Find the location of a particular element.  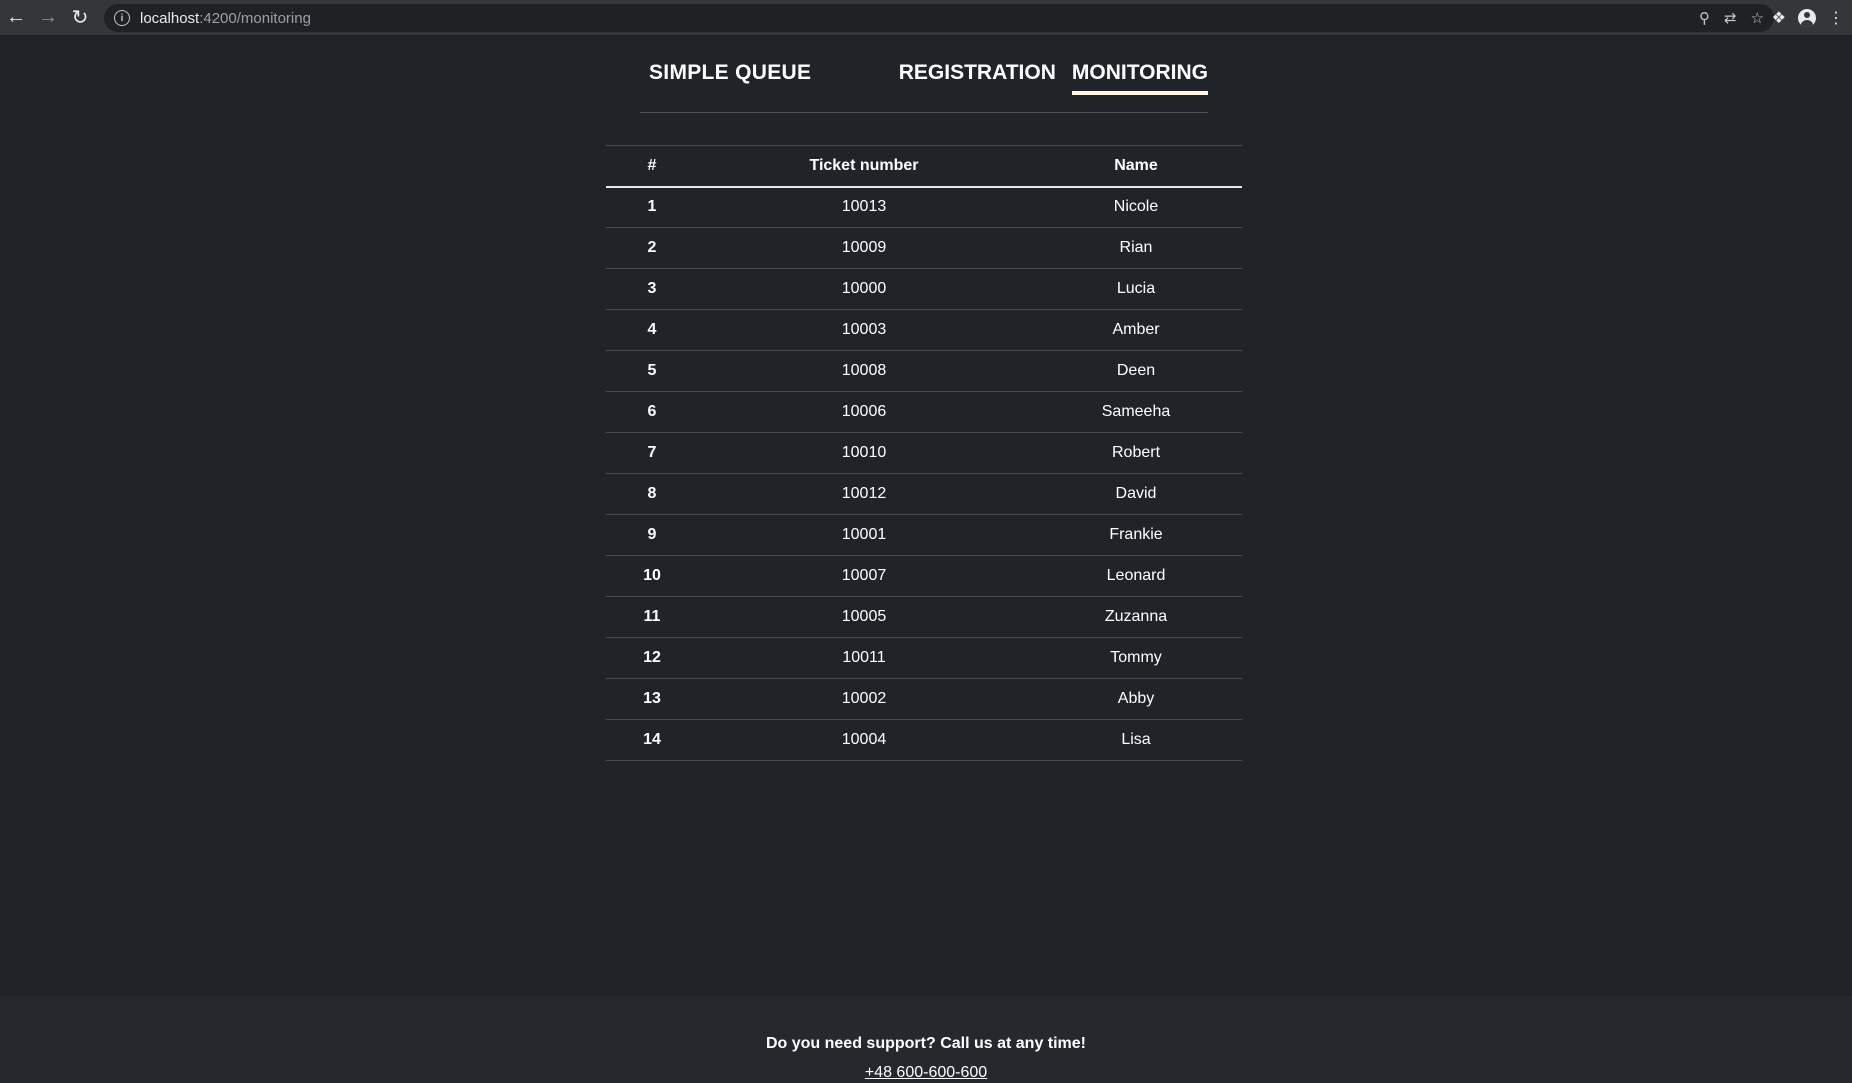

table-row: 11 10005 Zuzanna is located at coordinates (924, 617).